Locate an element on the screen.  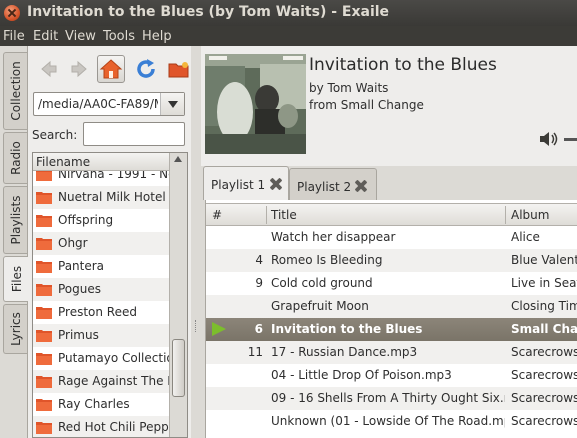
refresh-icon is located at coordinates (146, 69).